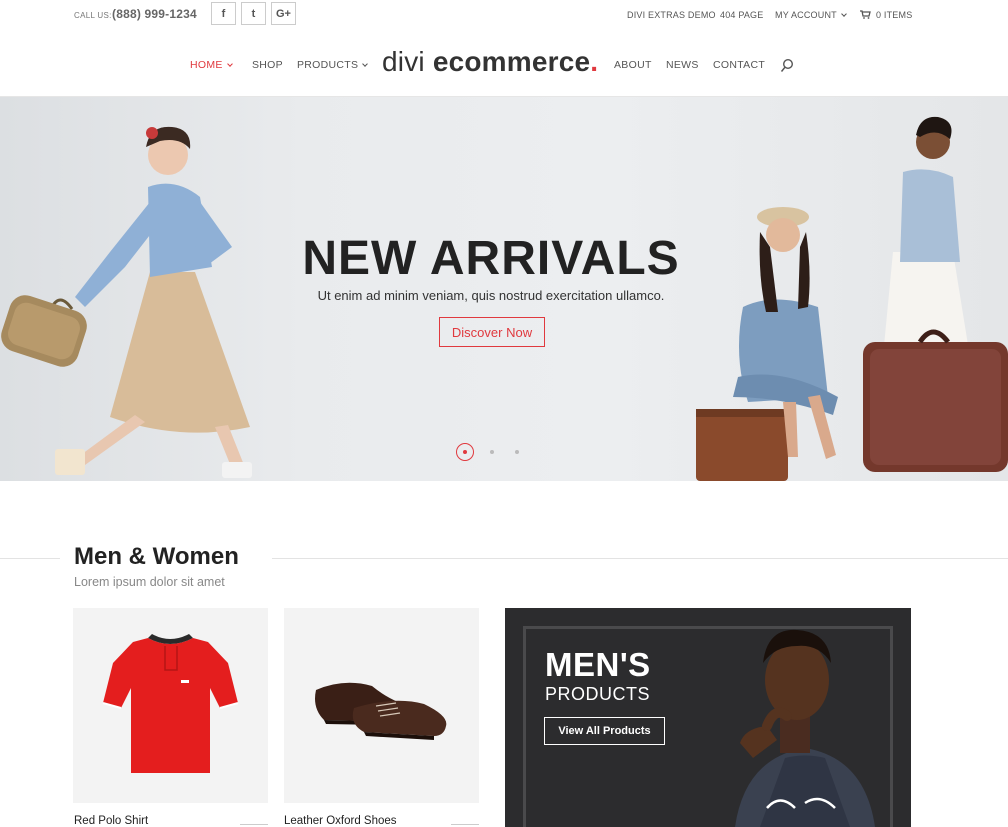  What do you see at coordinates (491, 258) in the screenshot?
I see `hero-title-text: NEW ARRIVALS` at bounding box center [491, 258].